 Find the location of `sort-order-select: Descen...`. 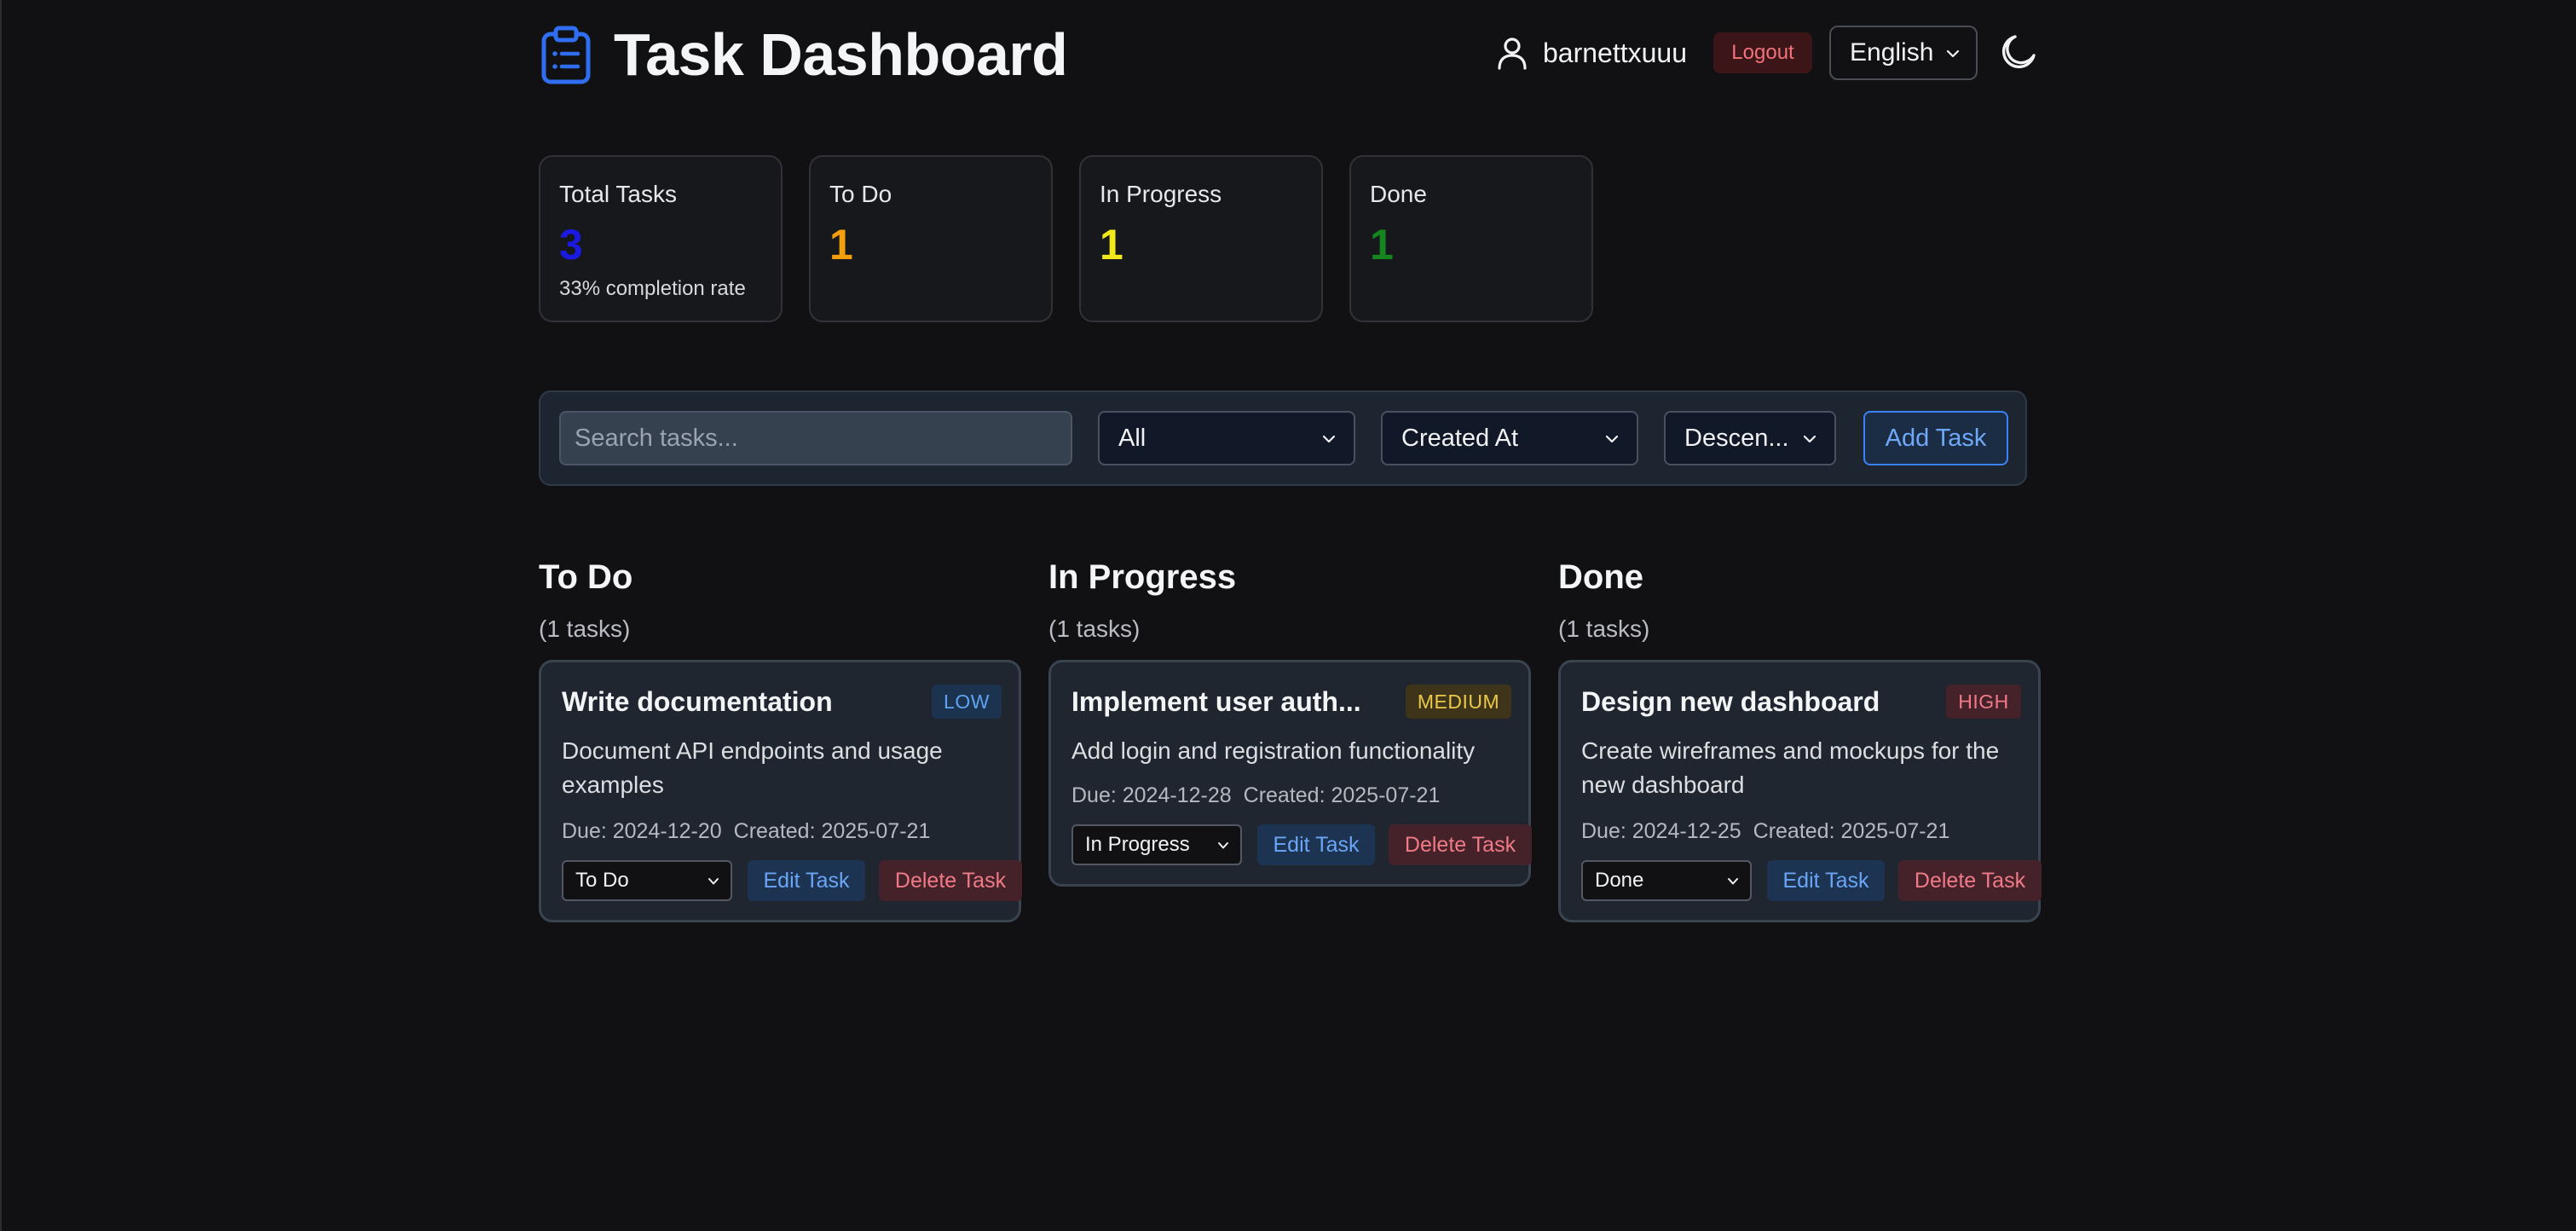

sort-order-select: Descen... is located at coordinates (1750, 438).